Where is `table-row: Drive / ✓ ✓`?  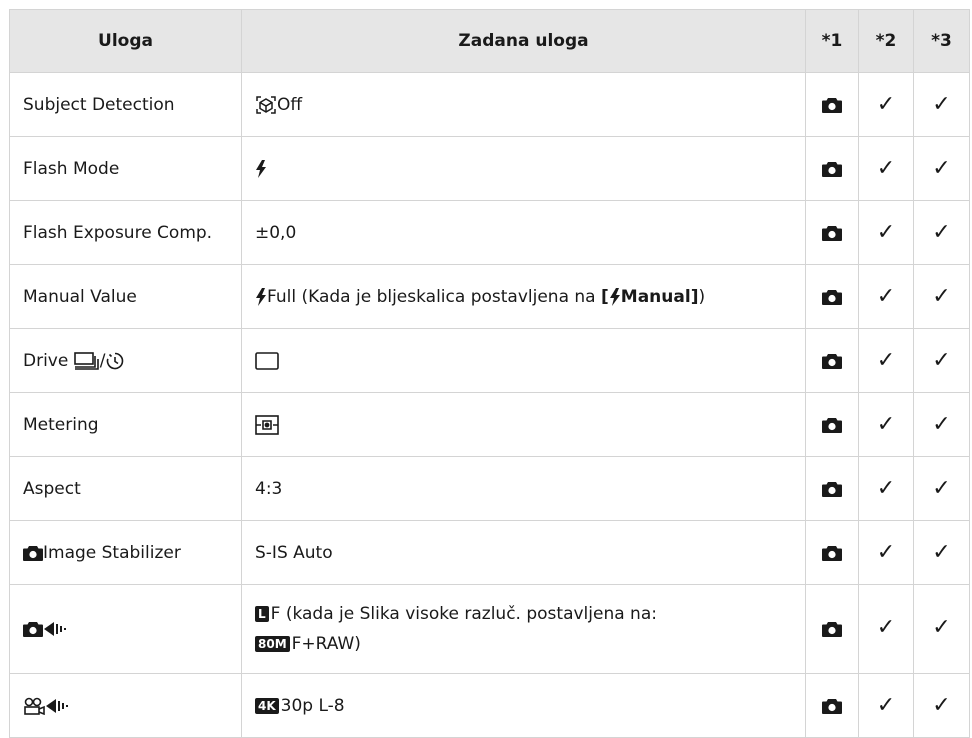 table-row: Drive / ✓ ✓ is located at coordinates (489, 360).